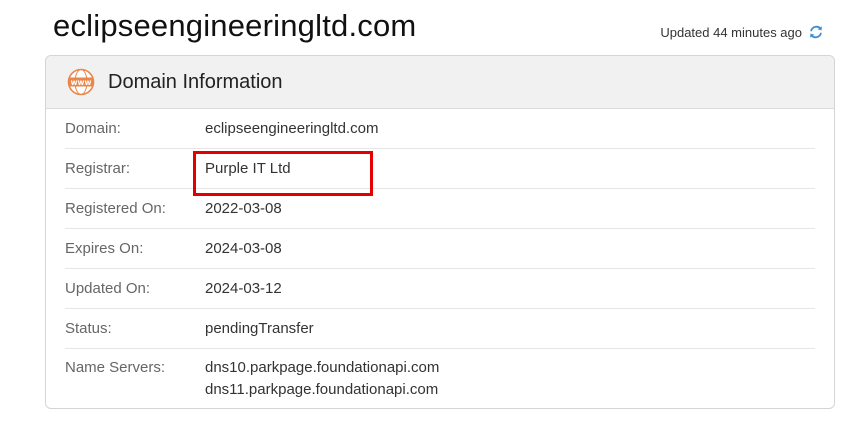 The width and height of the screenshot is (849, 423). Describe the element at coordinates (235, 25) in the screenshot. I see `domain-title: eclipseengineeringltd.com` at that location.